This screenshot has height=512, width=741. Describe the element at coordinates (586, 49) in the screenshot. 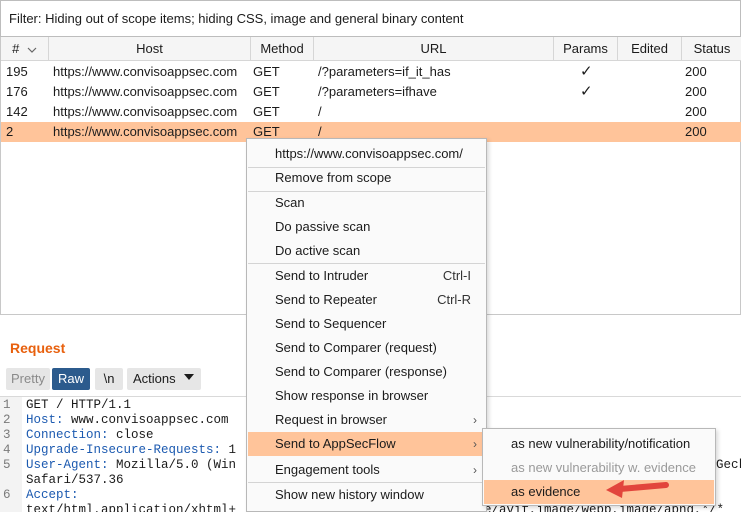

I see `column-header-params: Params` at that location.